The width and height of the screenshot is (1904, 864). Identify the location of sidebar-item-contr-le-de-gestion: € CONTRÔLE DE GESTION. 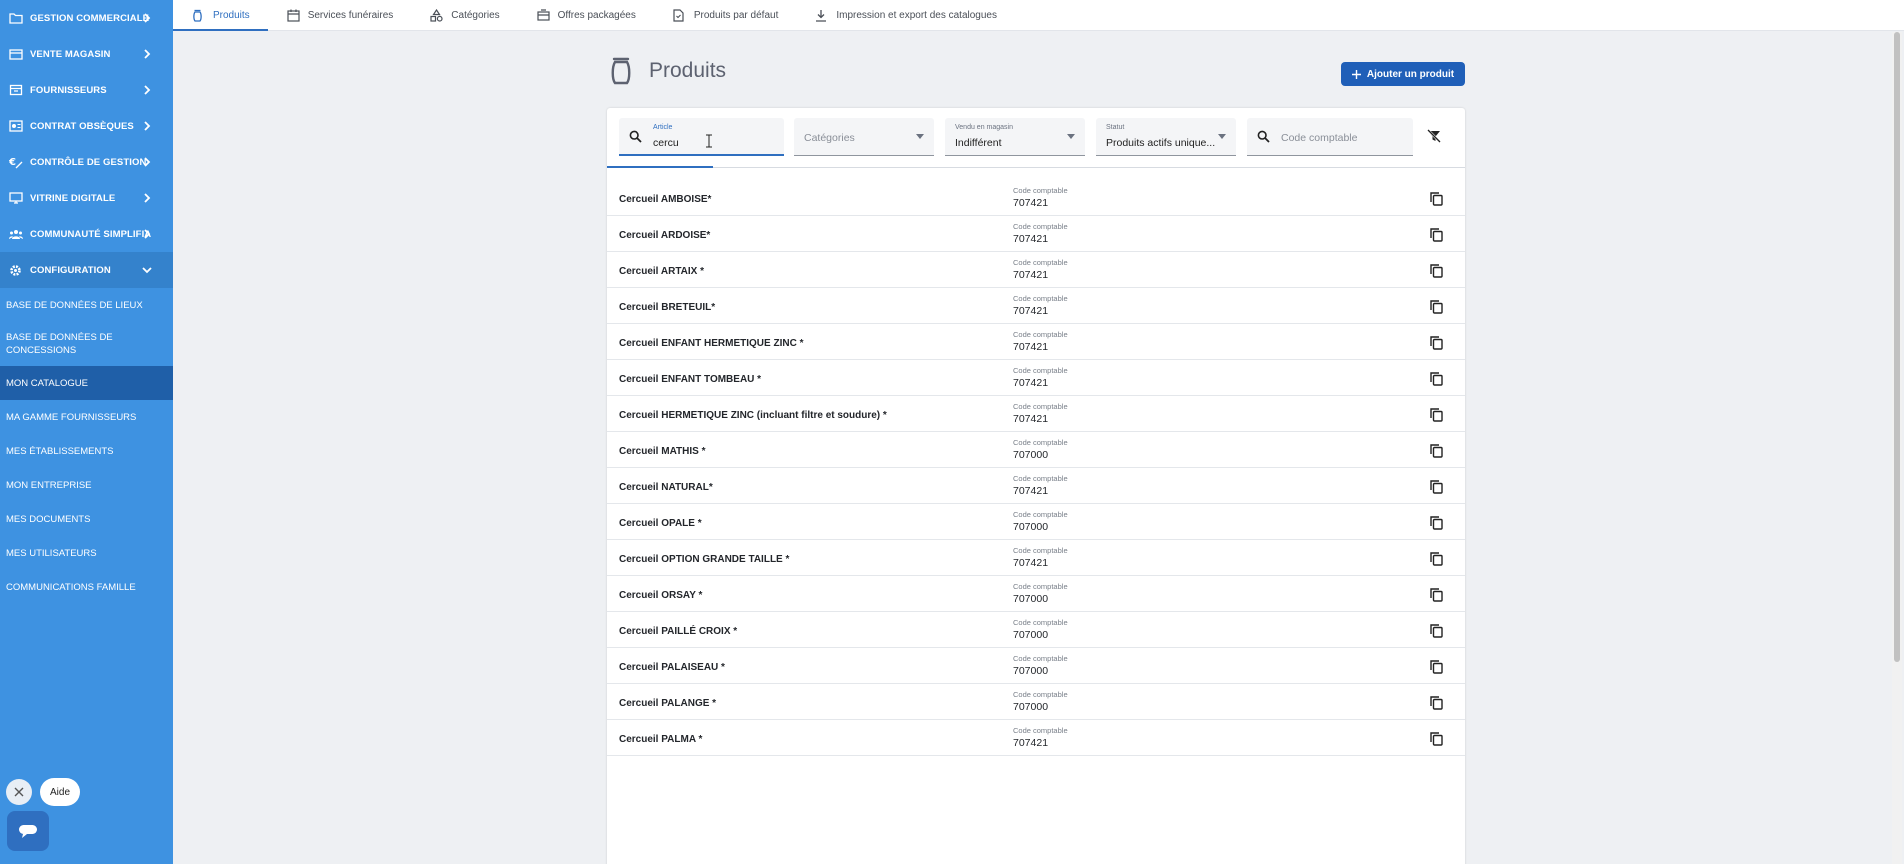
(86, 162).